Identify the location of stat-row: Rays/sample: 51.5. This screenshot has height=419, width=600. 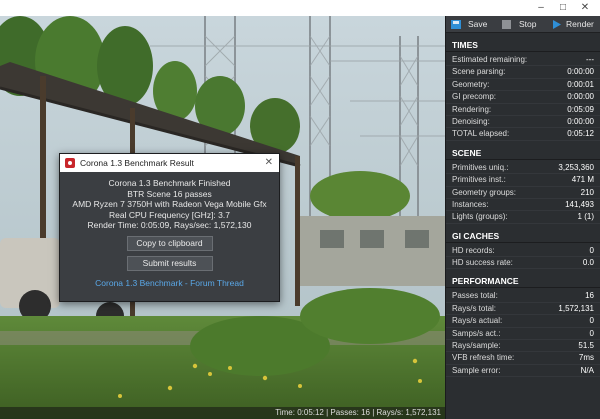
(523, 346).